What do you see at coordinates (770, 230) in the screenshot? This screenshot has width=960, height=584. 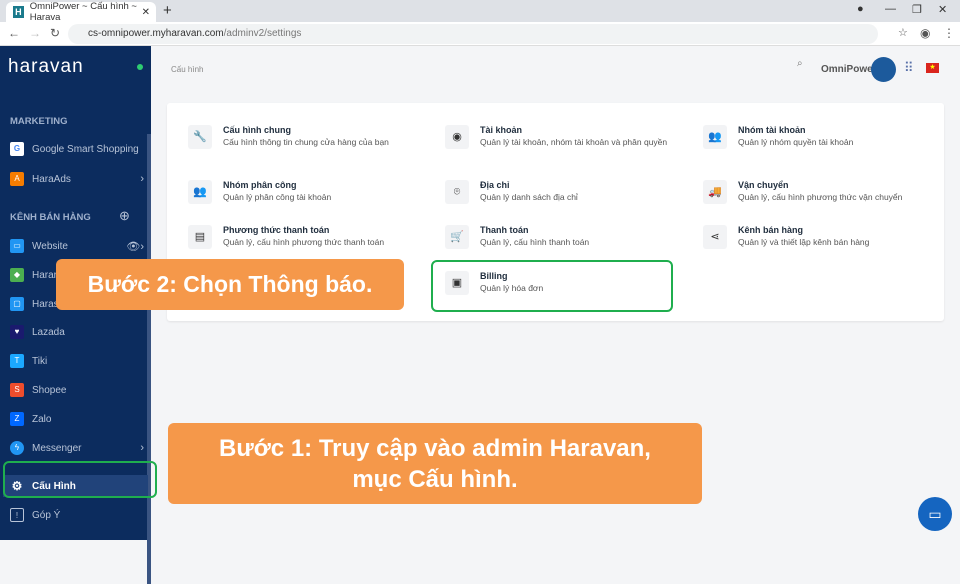 I see `settings-item-title: Kênh bán hàng` at bounding box center [770, 230].